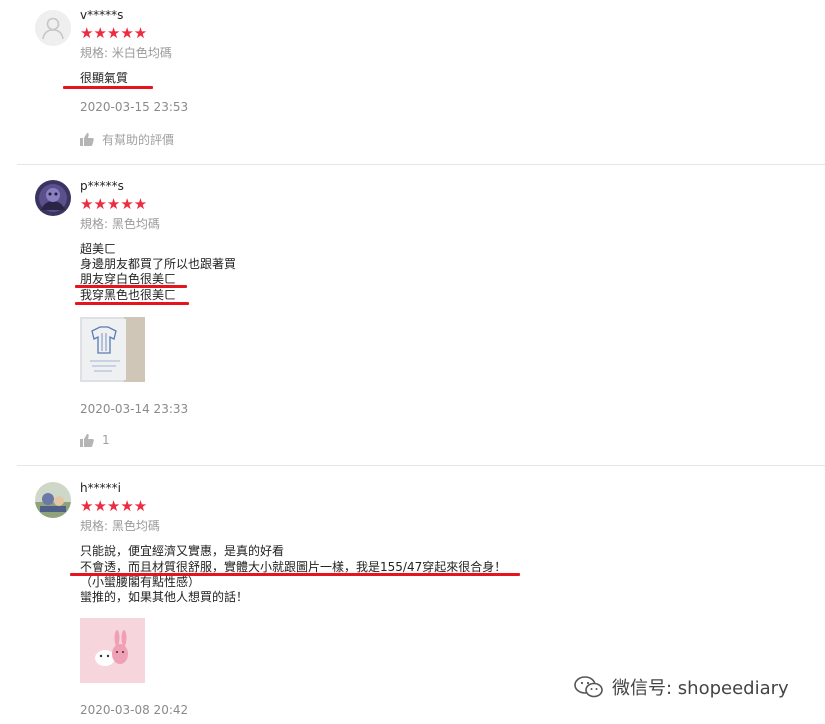 The image size is (825, 724). I want to click on review-text-line: 我穿黑色也很美ㄈ, so click(128, 295).